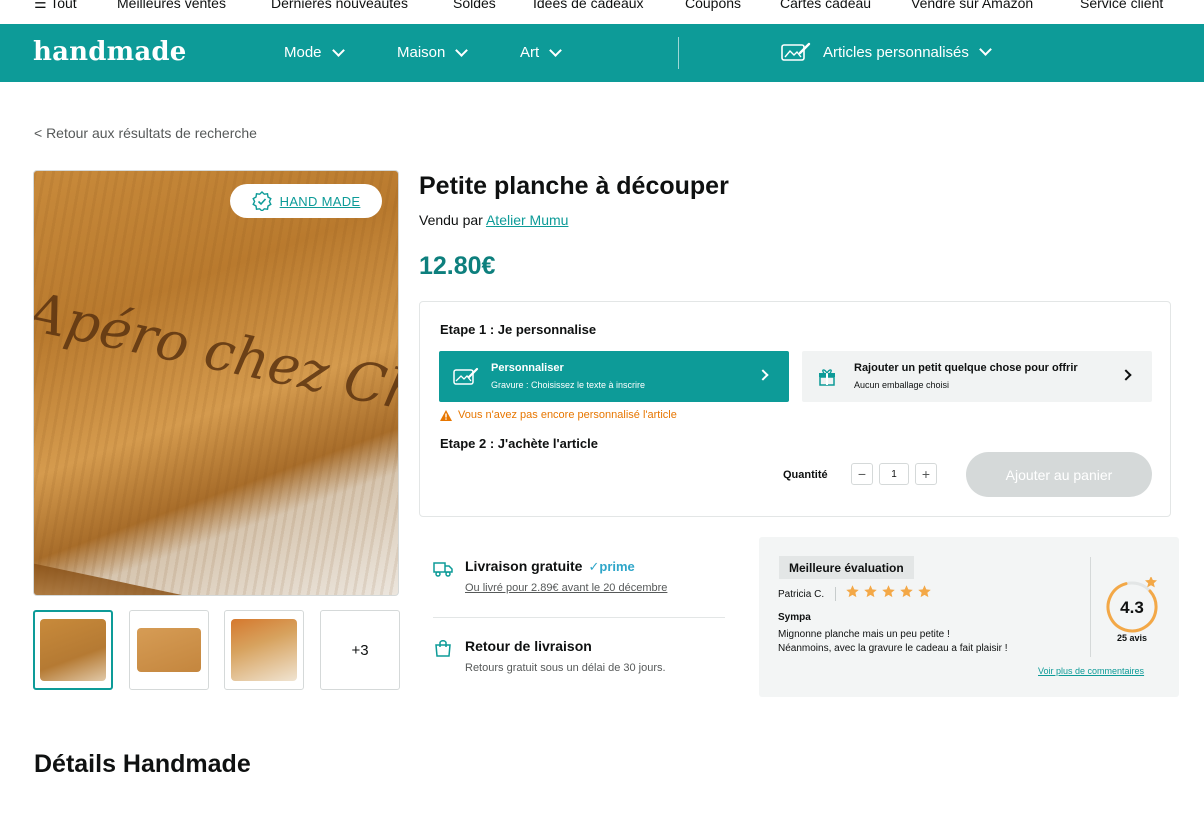 The height and width of the screenshot is (816, 1204). I want to click on quantity-increase-button: +, so click(926, 474).